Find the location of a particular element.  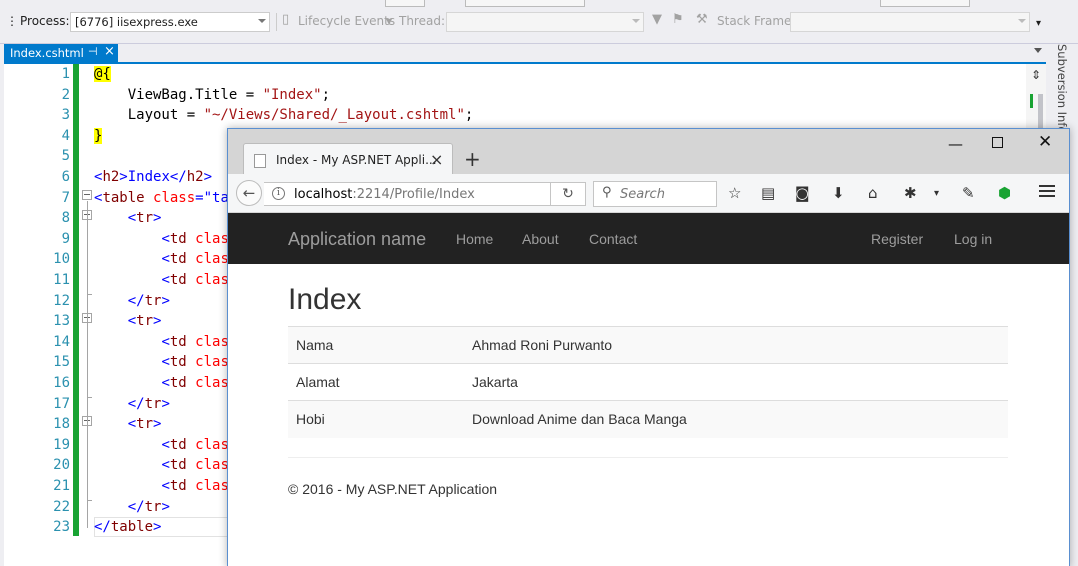

thread-combo is located at coordinates (545, 22).